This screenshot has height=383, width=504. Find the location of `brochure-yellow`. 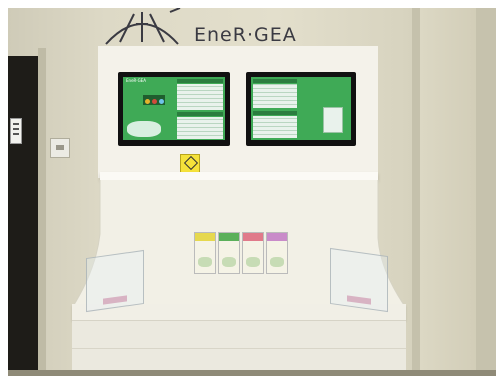

brochure-yellow is located at coordinates (205, 253).